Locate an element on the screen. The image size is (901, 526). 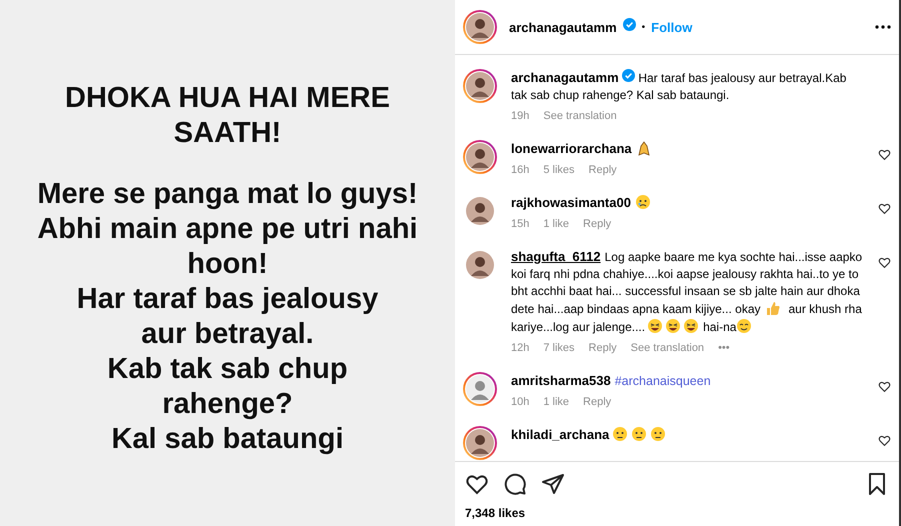
follow-button: Follow is located at coordinates (671, 27).